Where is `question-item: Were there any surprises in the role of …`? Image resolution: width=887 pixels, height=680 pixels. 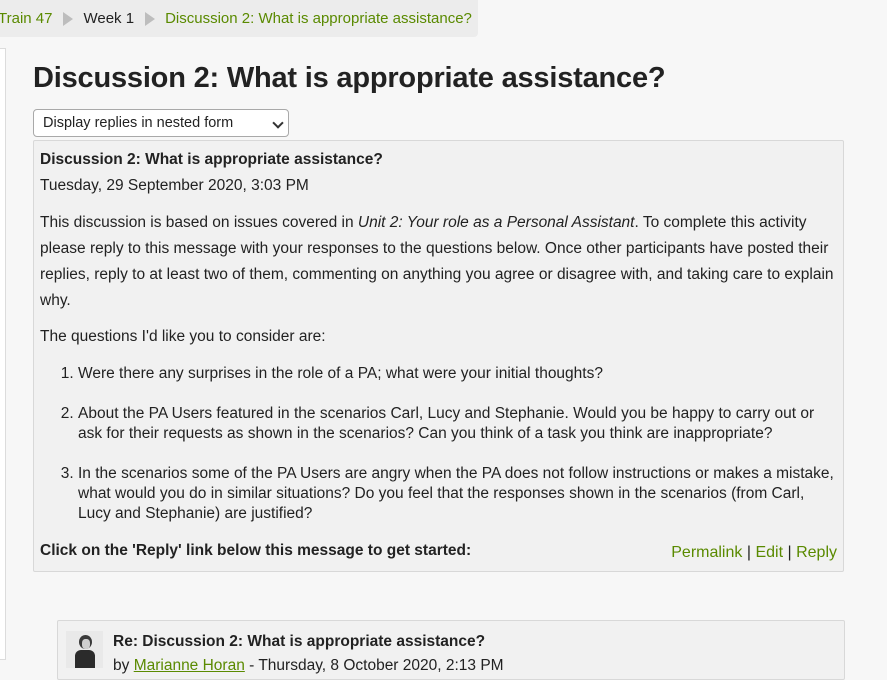
question-item: Were there any surprises in the role of … is located at coordinates (459, 374).